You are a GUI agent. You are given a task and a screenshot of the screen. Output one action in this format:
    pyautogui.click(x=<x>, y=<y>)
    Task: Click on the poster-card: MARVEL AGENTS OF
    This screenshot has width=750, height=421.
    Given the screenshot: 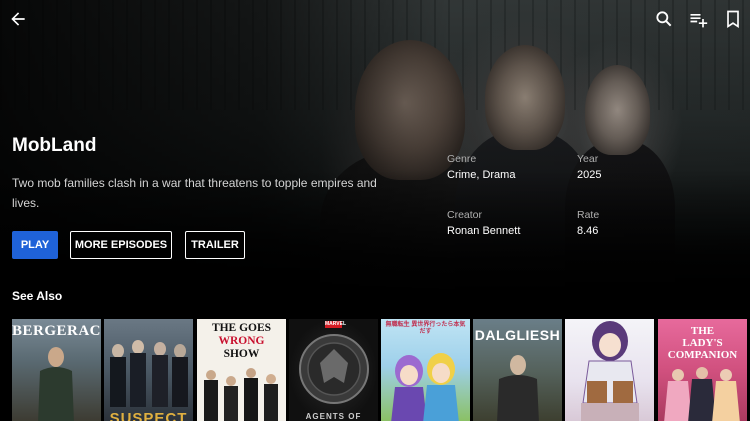 What is the action you would take?
    pyautogui.click(x=333, y=370)
    